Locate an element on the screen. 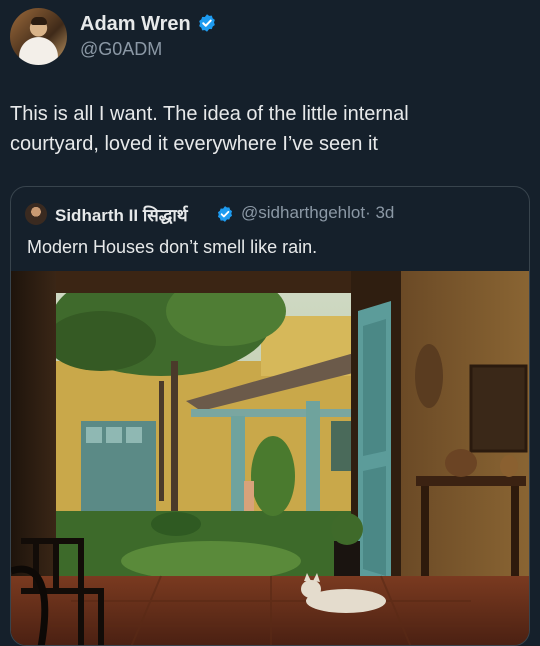  author-handle: @G0ADM is located at coordinates (121, 49).